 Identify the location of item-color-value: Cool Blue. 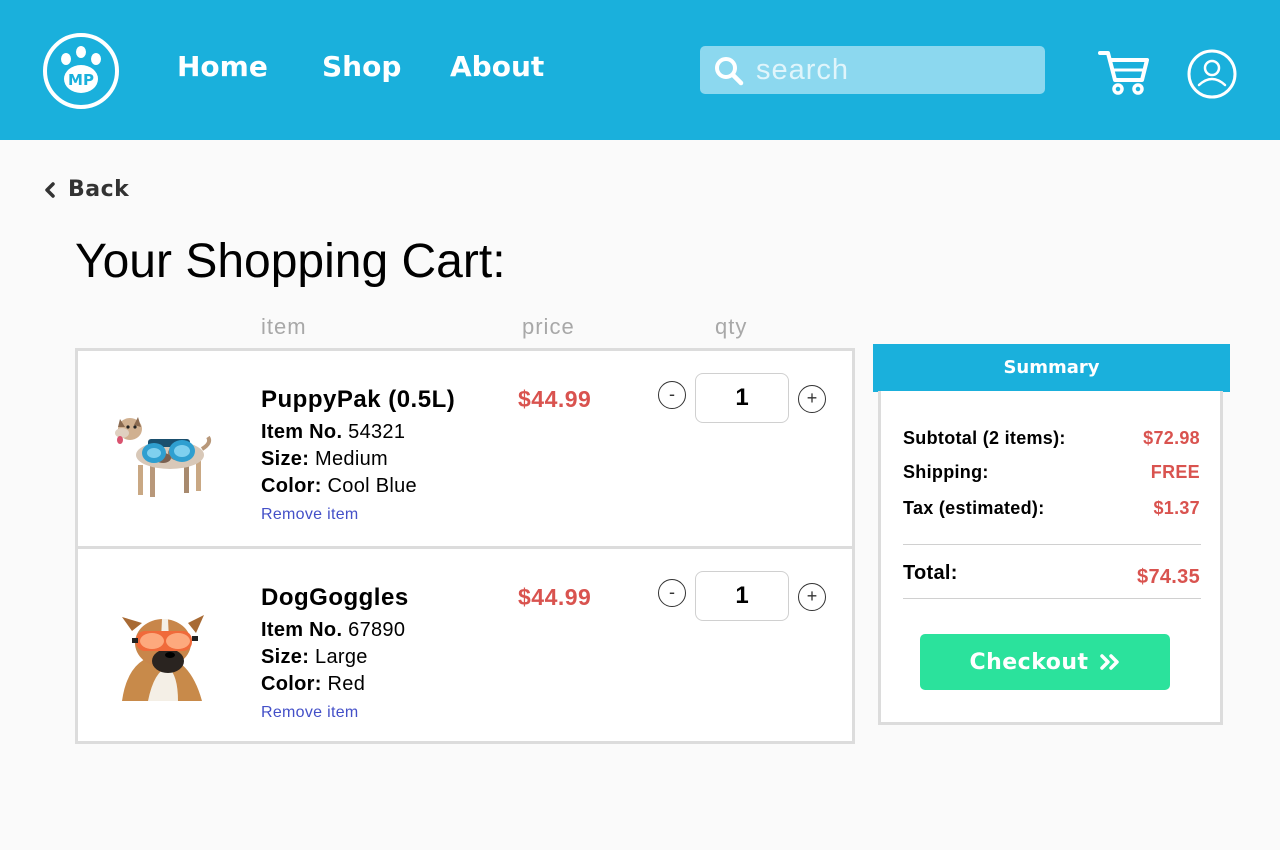
(372, 486).